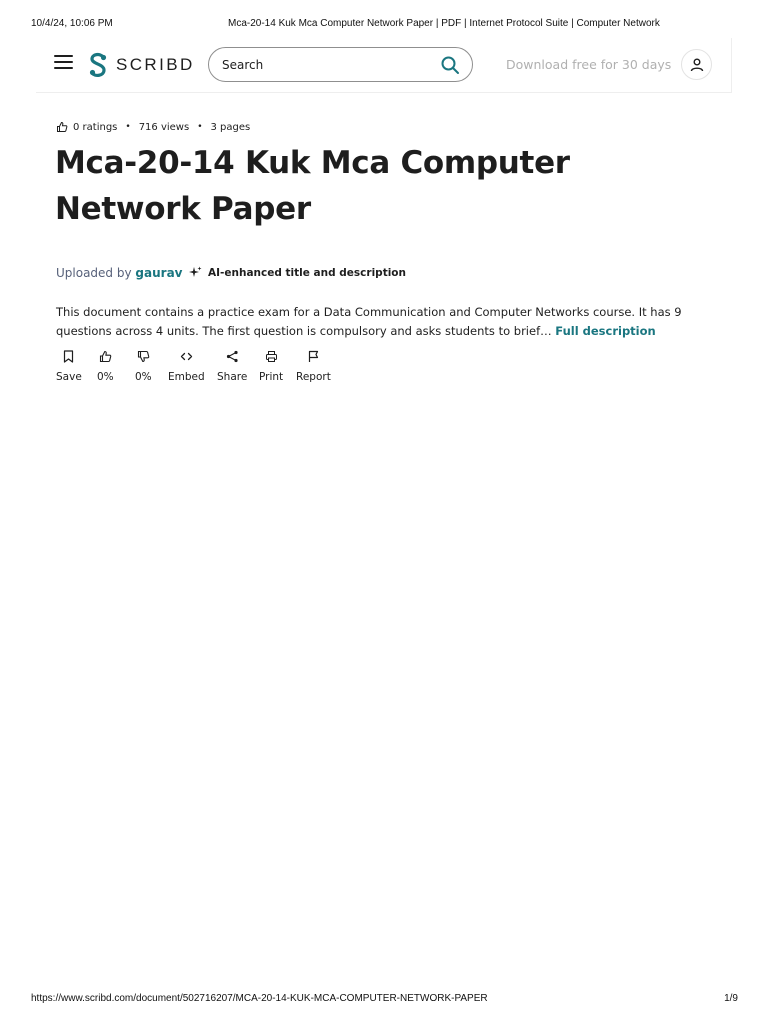 The image size is (768, 1024). Describe the element at coordinates (155, 64) in the screenshot. I see `logo-text: SCRIBD` at that location.